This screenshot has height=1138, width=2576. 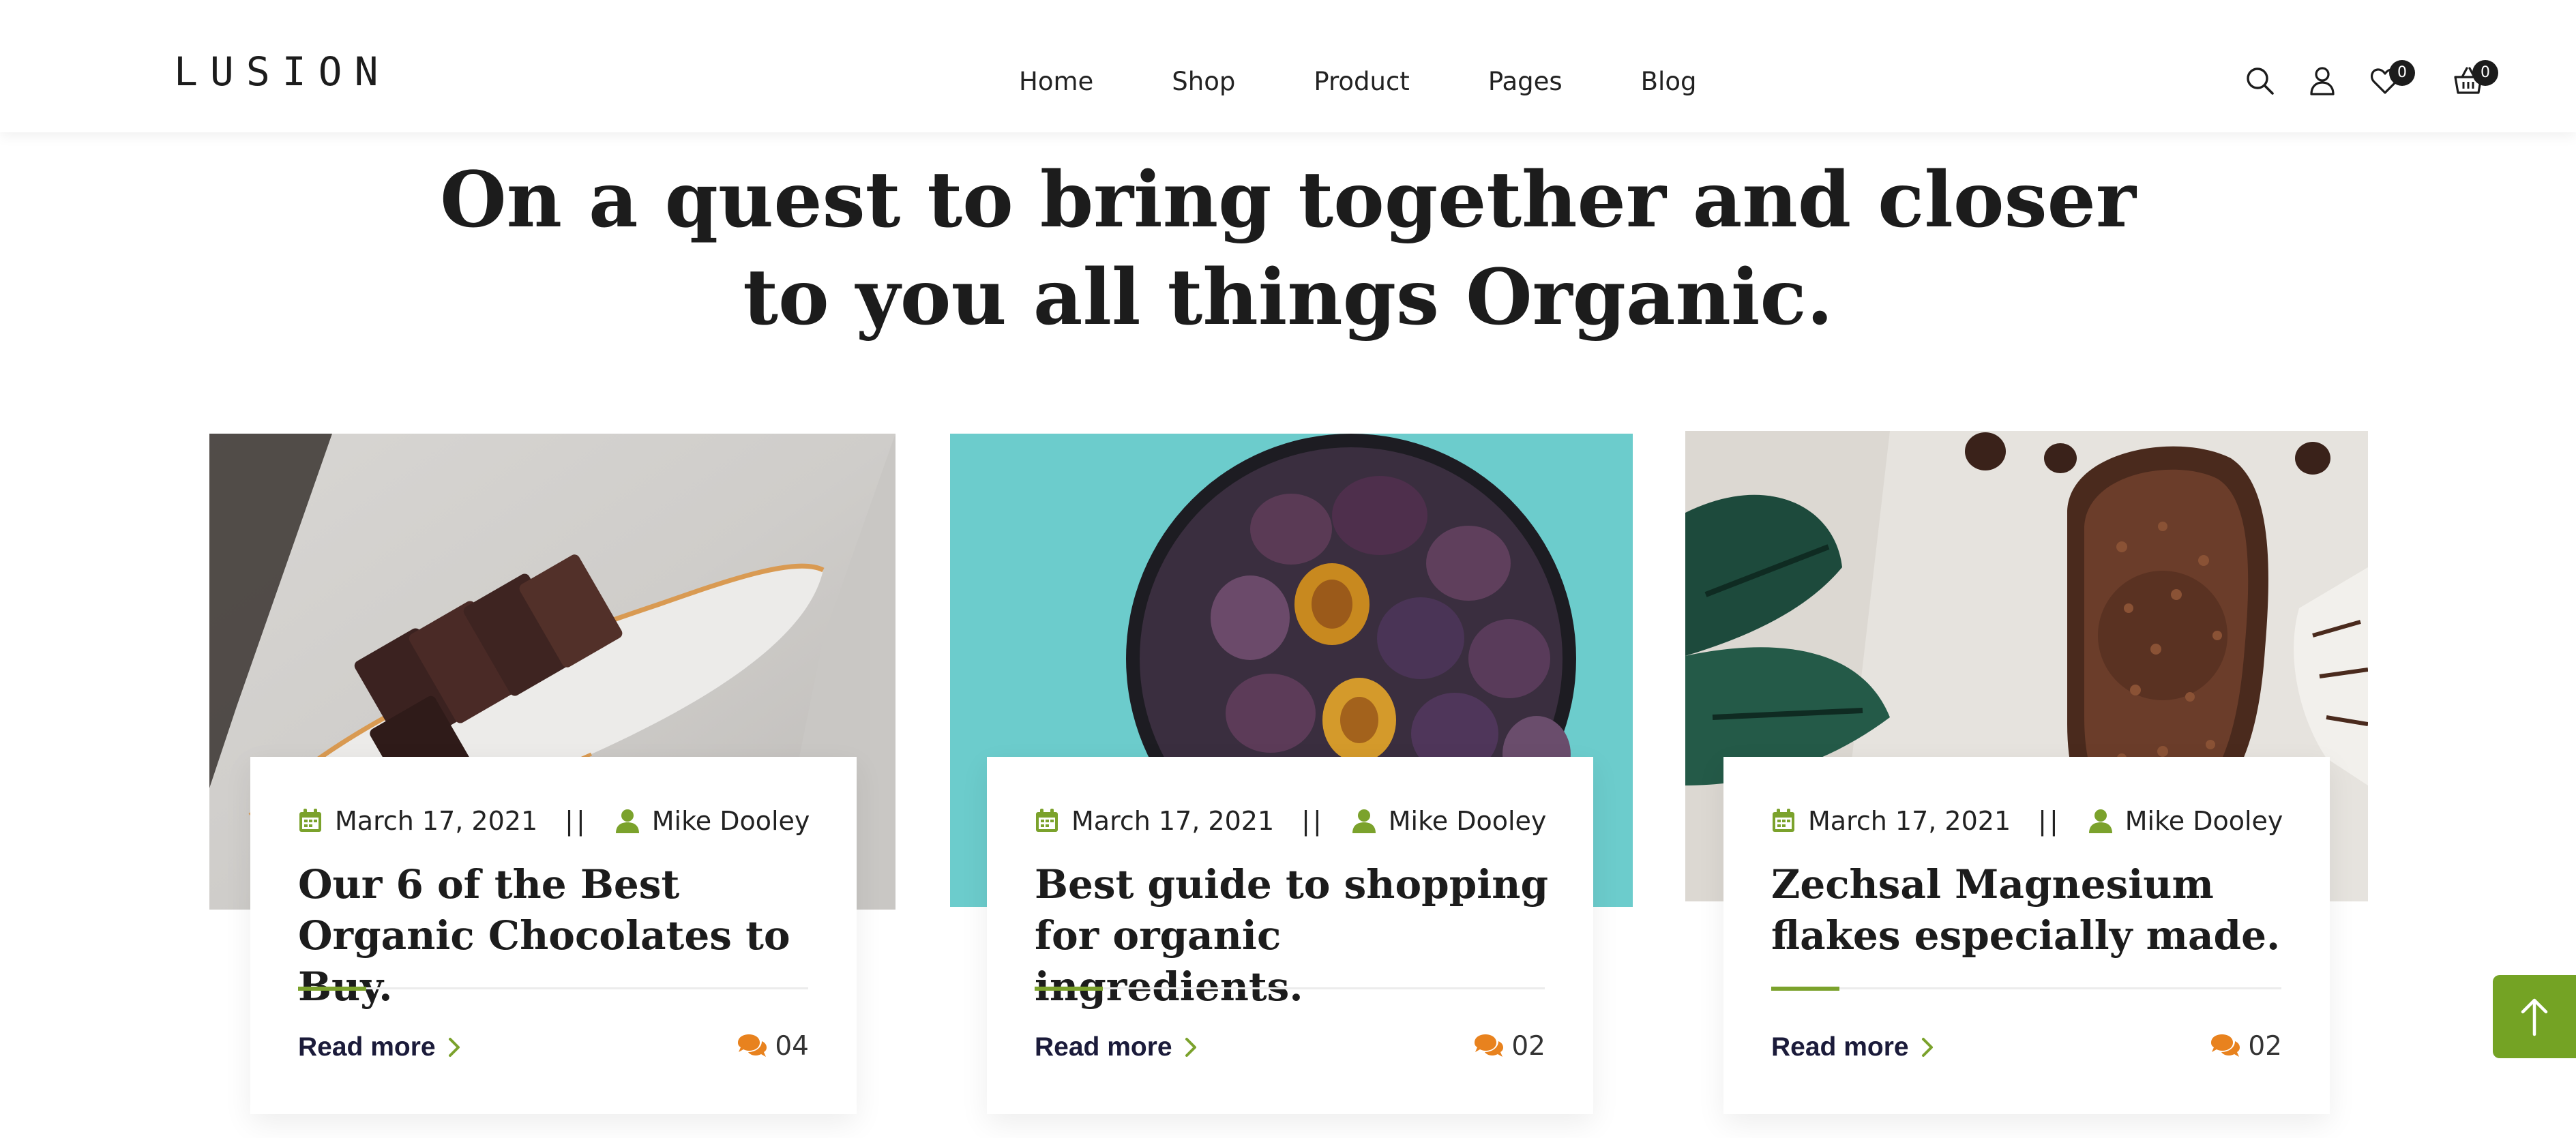 I want to click on cart-button: 0, so click(x=2475, y=78).